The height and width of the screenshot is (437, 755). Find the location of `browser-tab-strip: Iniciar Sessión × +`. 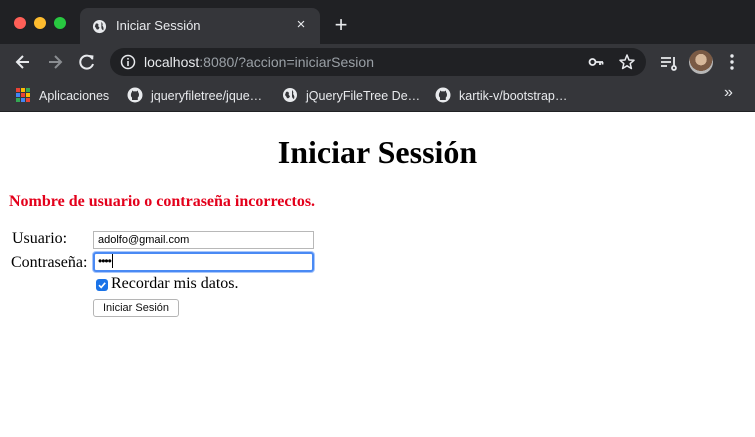

browser-tab-strip: Iniciar Sessión × + is located at coordinates (377, 22).